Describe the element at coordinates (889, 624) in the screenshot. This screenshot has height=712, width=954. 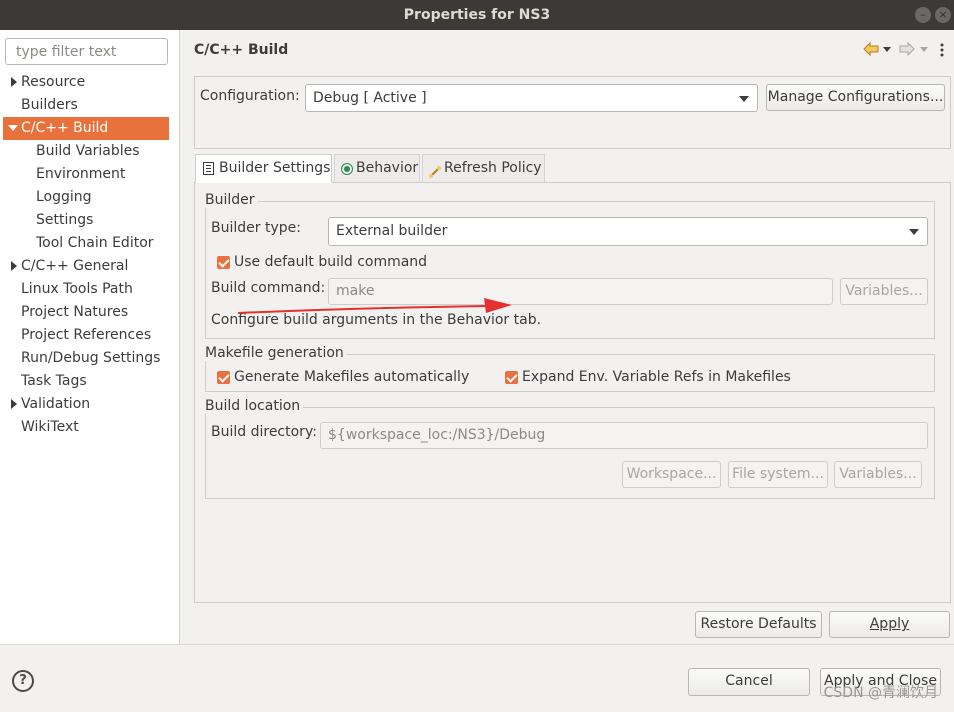
I see `apply-button: Apply` at that location.